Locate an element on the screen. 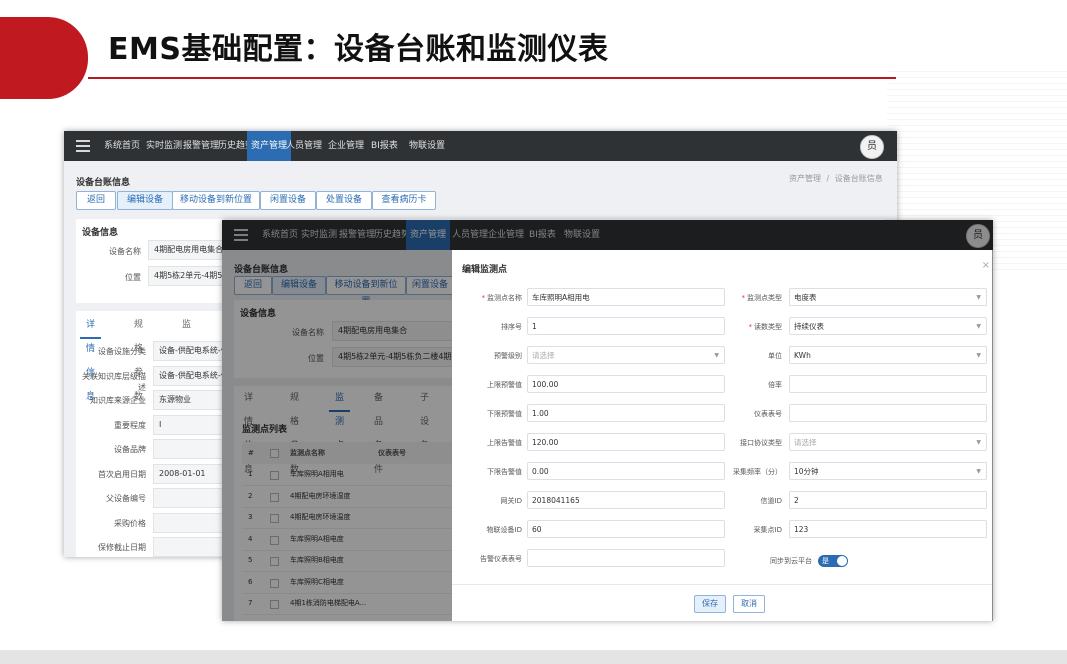 Image resolution: width=1067 pixels, height=664 pixels. field-value: 2018041165 is located at coordinates (556, 500).